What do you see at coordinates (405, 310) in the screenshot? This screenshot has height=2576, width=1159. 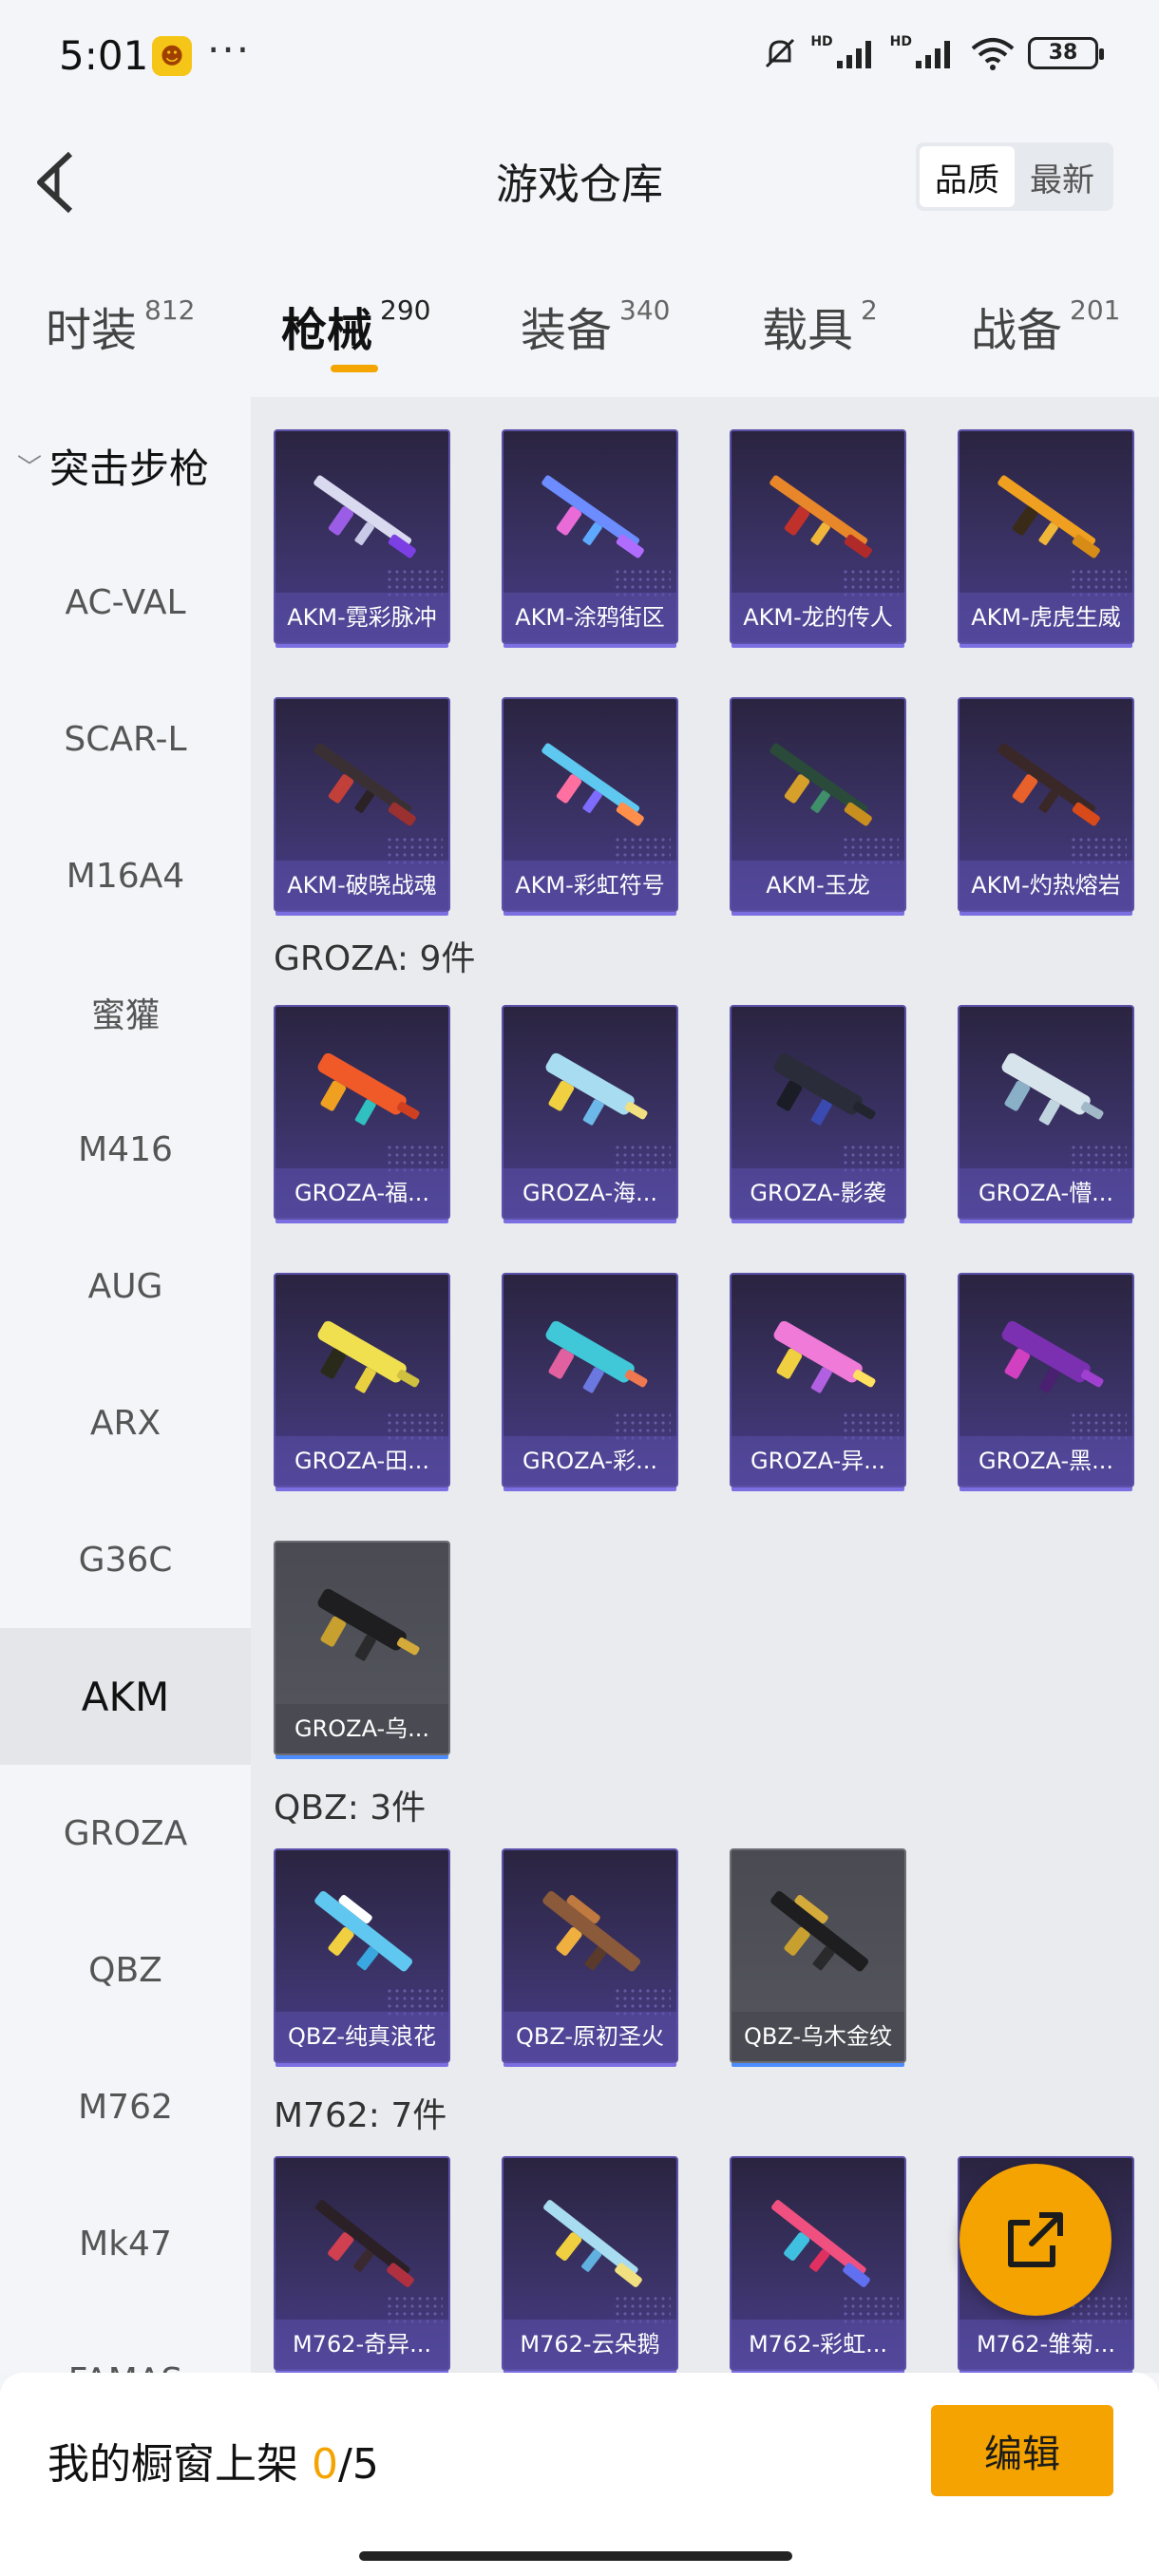 I see `tab-count: 290` at bounding box center [405, 310].